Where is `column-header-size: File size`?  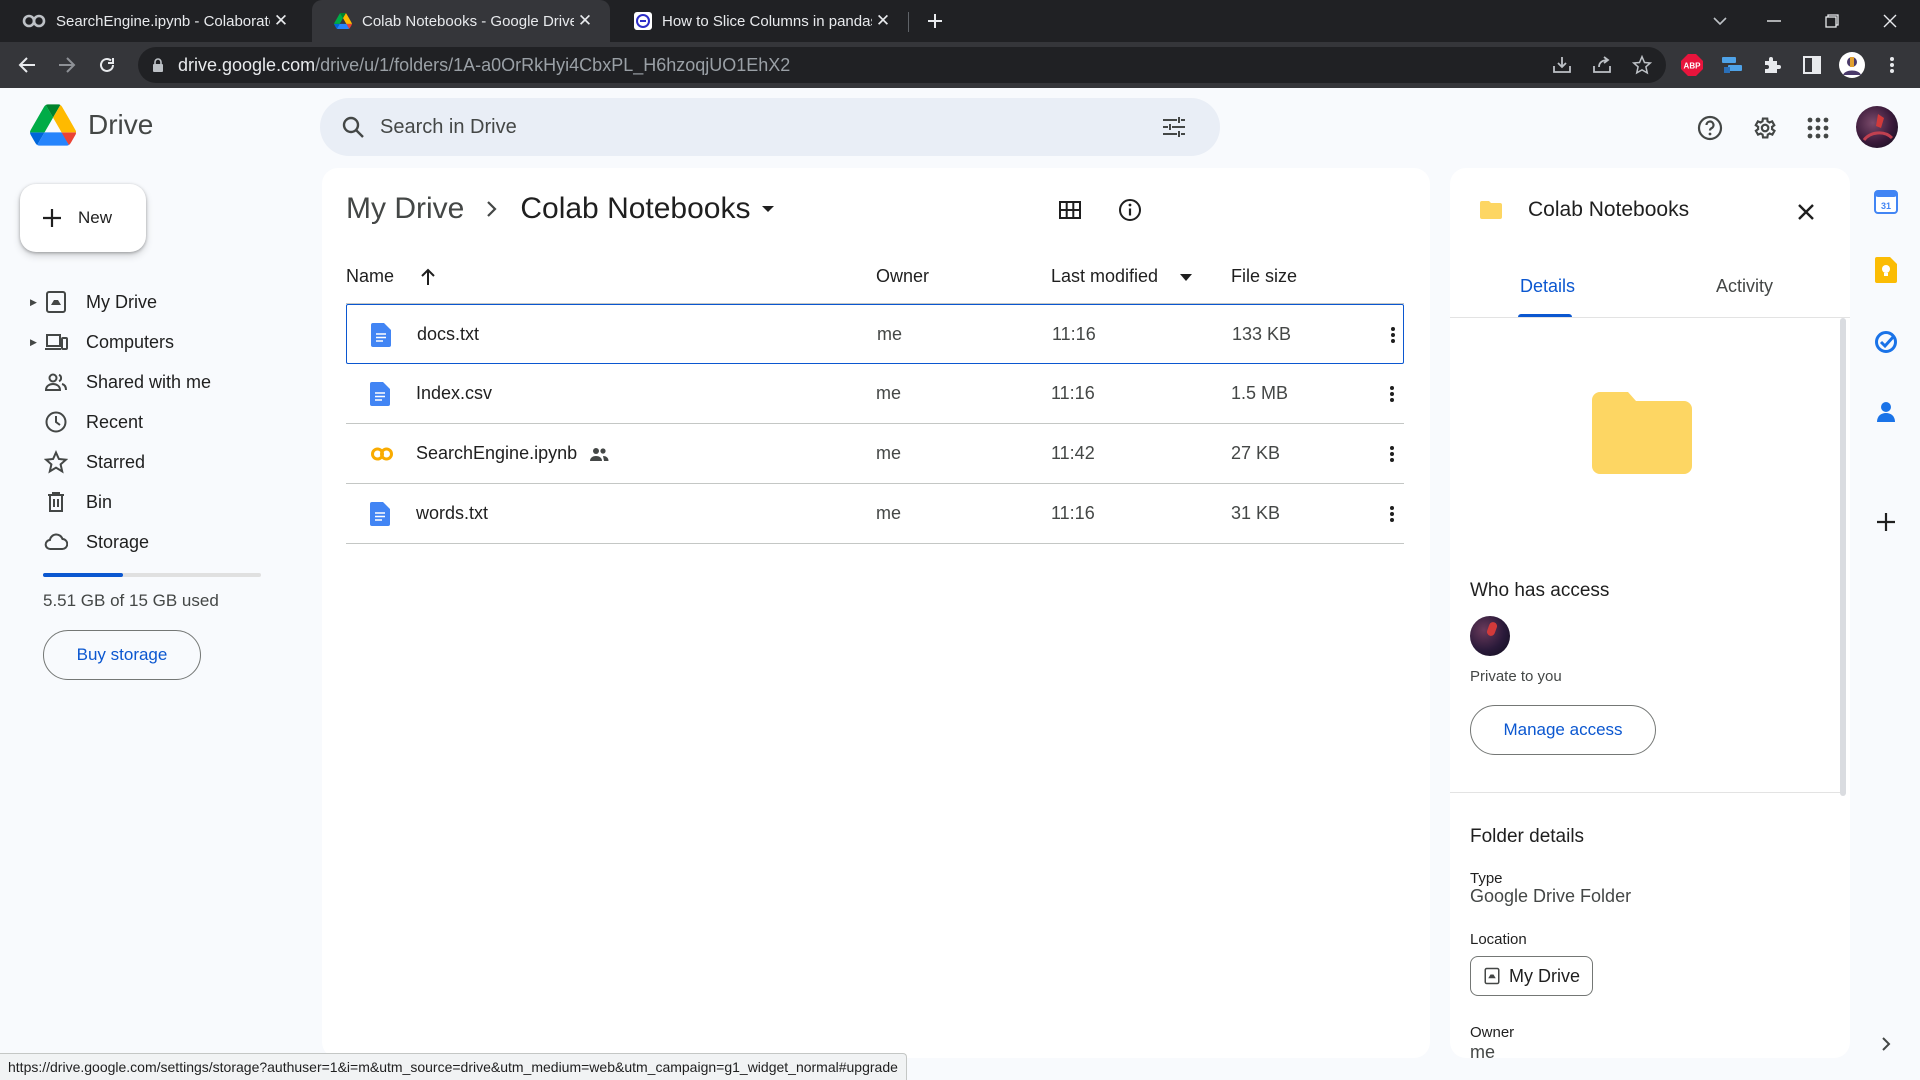 column-header-size: File size is located at coordinates (1264, 276).